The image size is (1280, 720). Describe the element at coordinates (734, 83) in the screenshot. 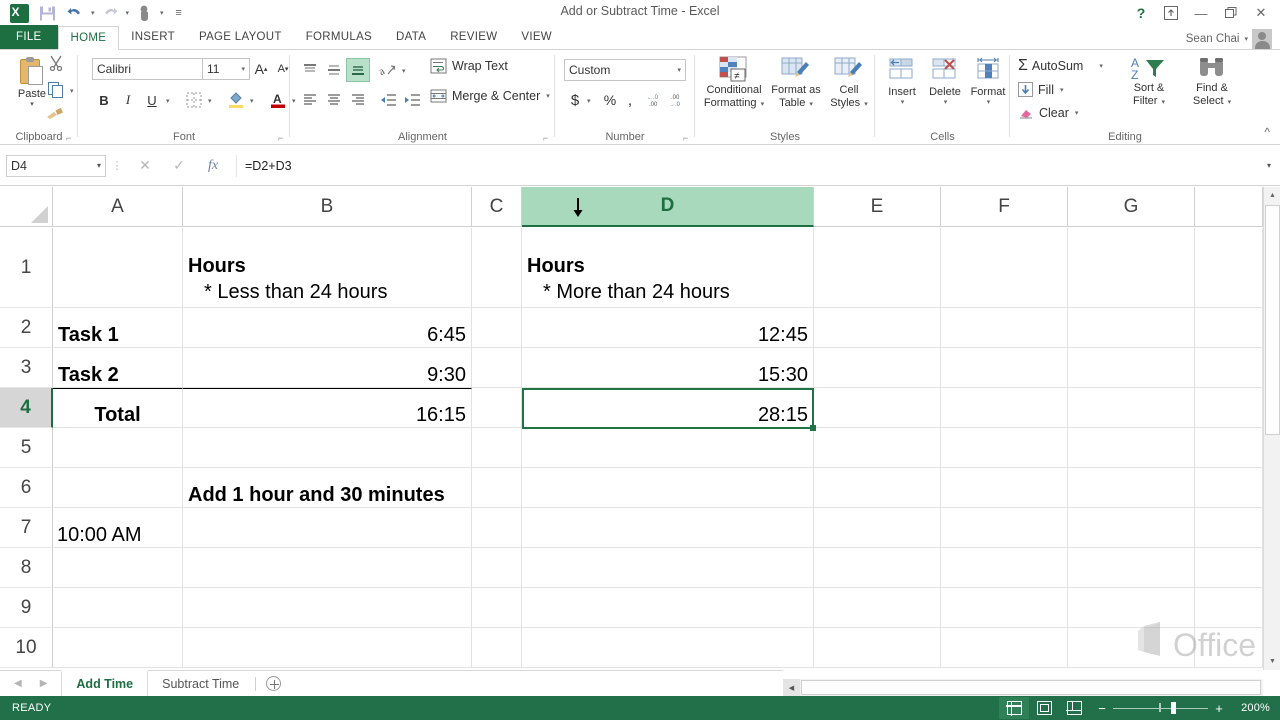

I see `conditional-formatting-button: ≠ Conditional Formatting ▾` at that location.